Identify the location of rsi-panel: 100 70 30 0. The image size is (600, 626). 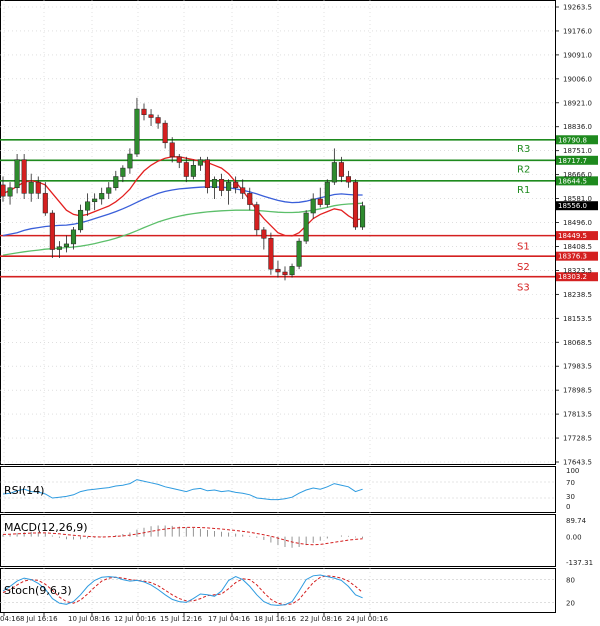
(289, 489).